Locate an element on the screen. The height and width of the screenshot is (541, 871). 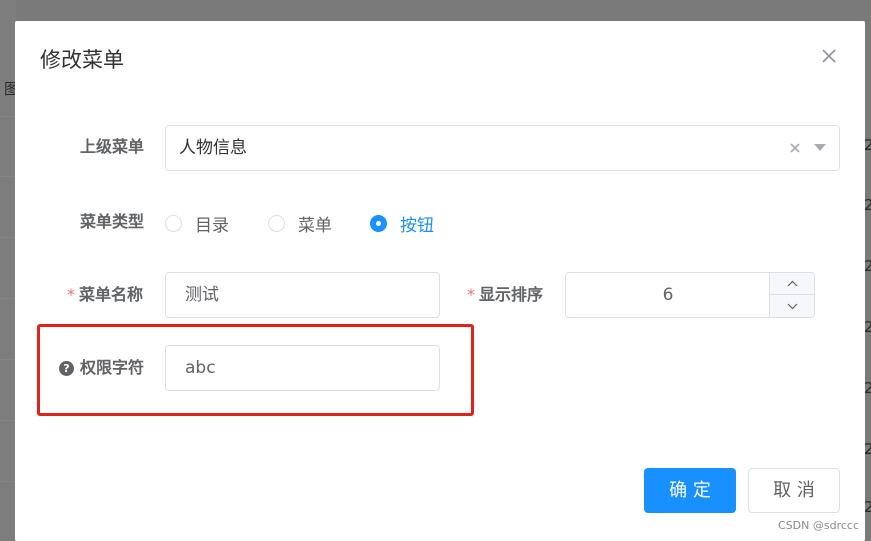
annotation-highlight-box is located at coordinates (255, 370).